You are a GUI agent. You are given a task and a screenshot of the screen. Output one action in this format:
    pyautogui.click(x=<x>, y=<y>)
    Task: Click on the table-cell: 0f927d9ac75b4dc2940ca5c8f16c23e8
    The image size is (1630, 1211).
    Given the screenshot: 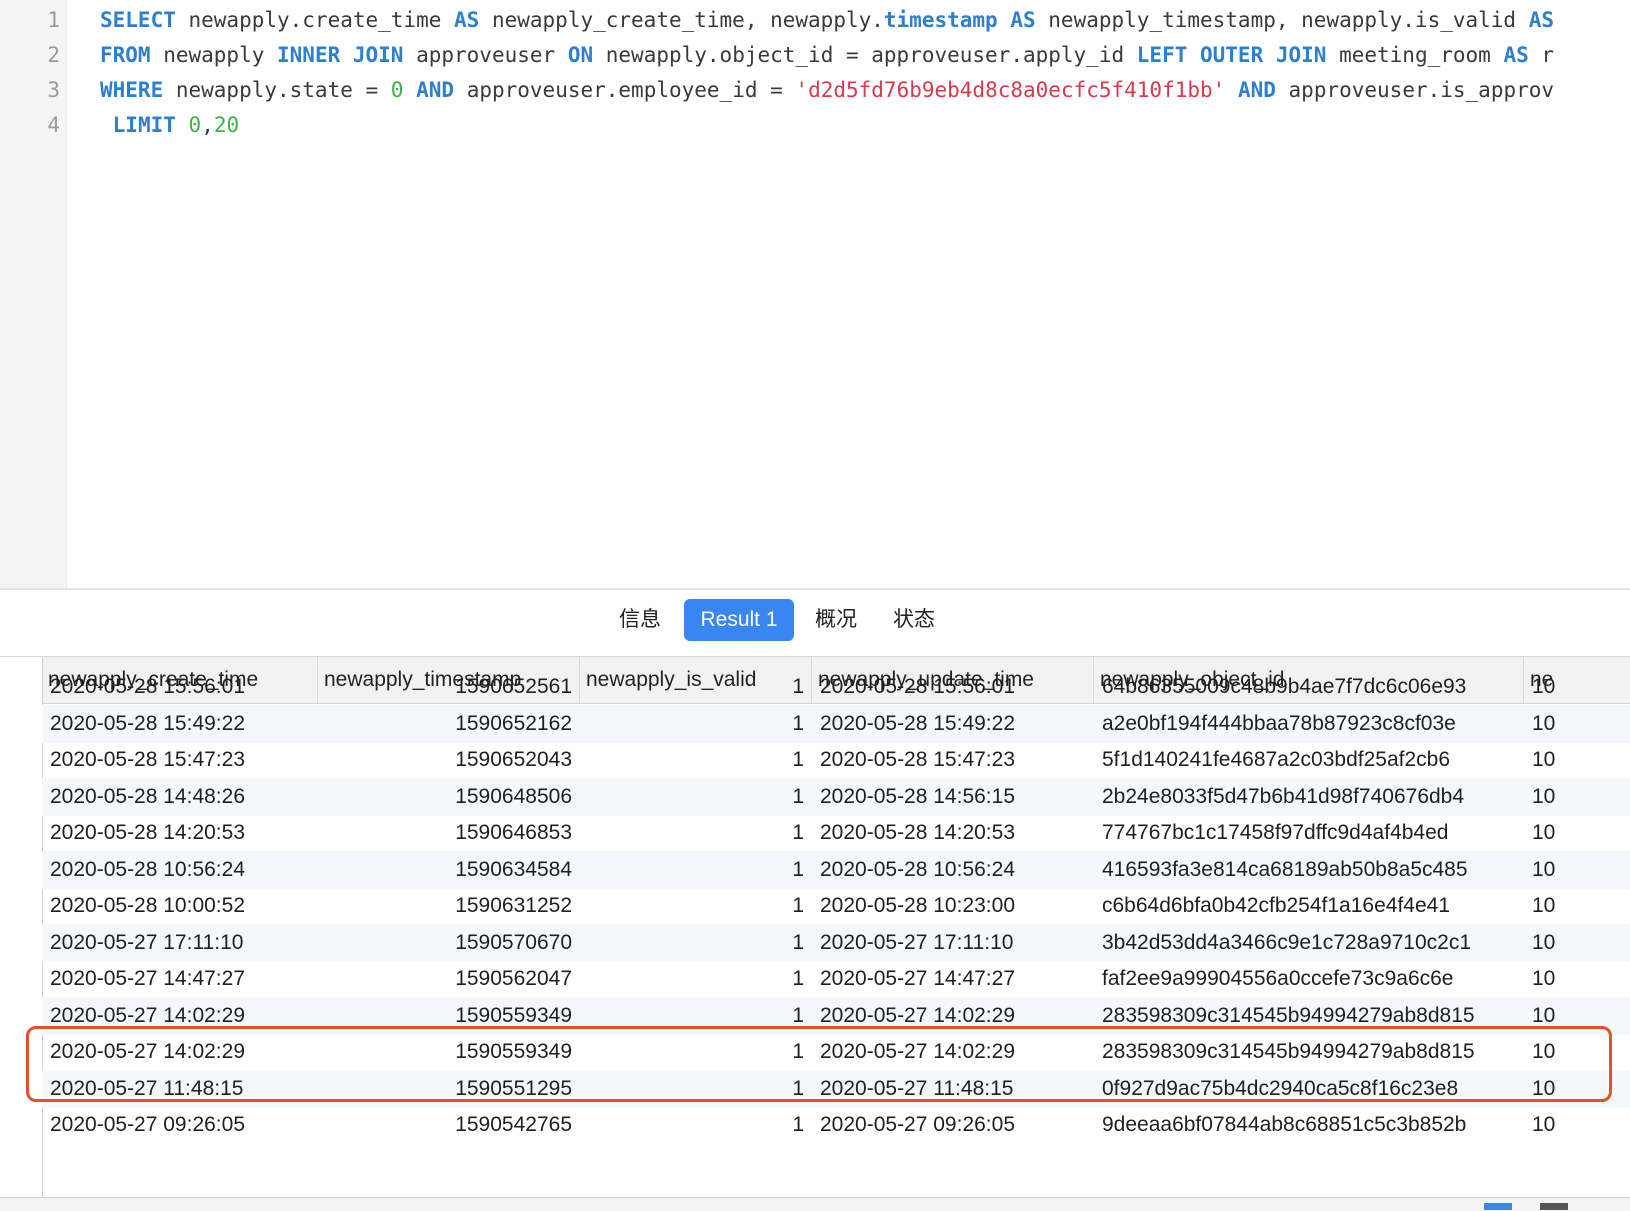 What is the action you would take?
    pyautogui.click(x=1309, y=1089)
    